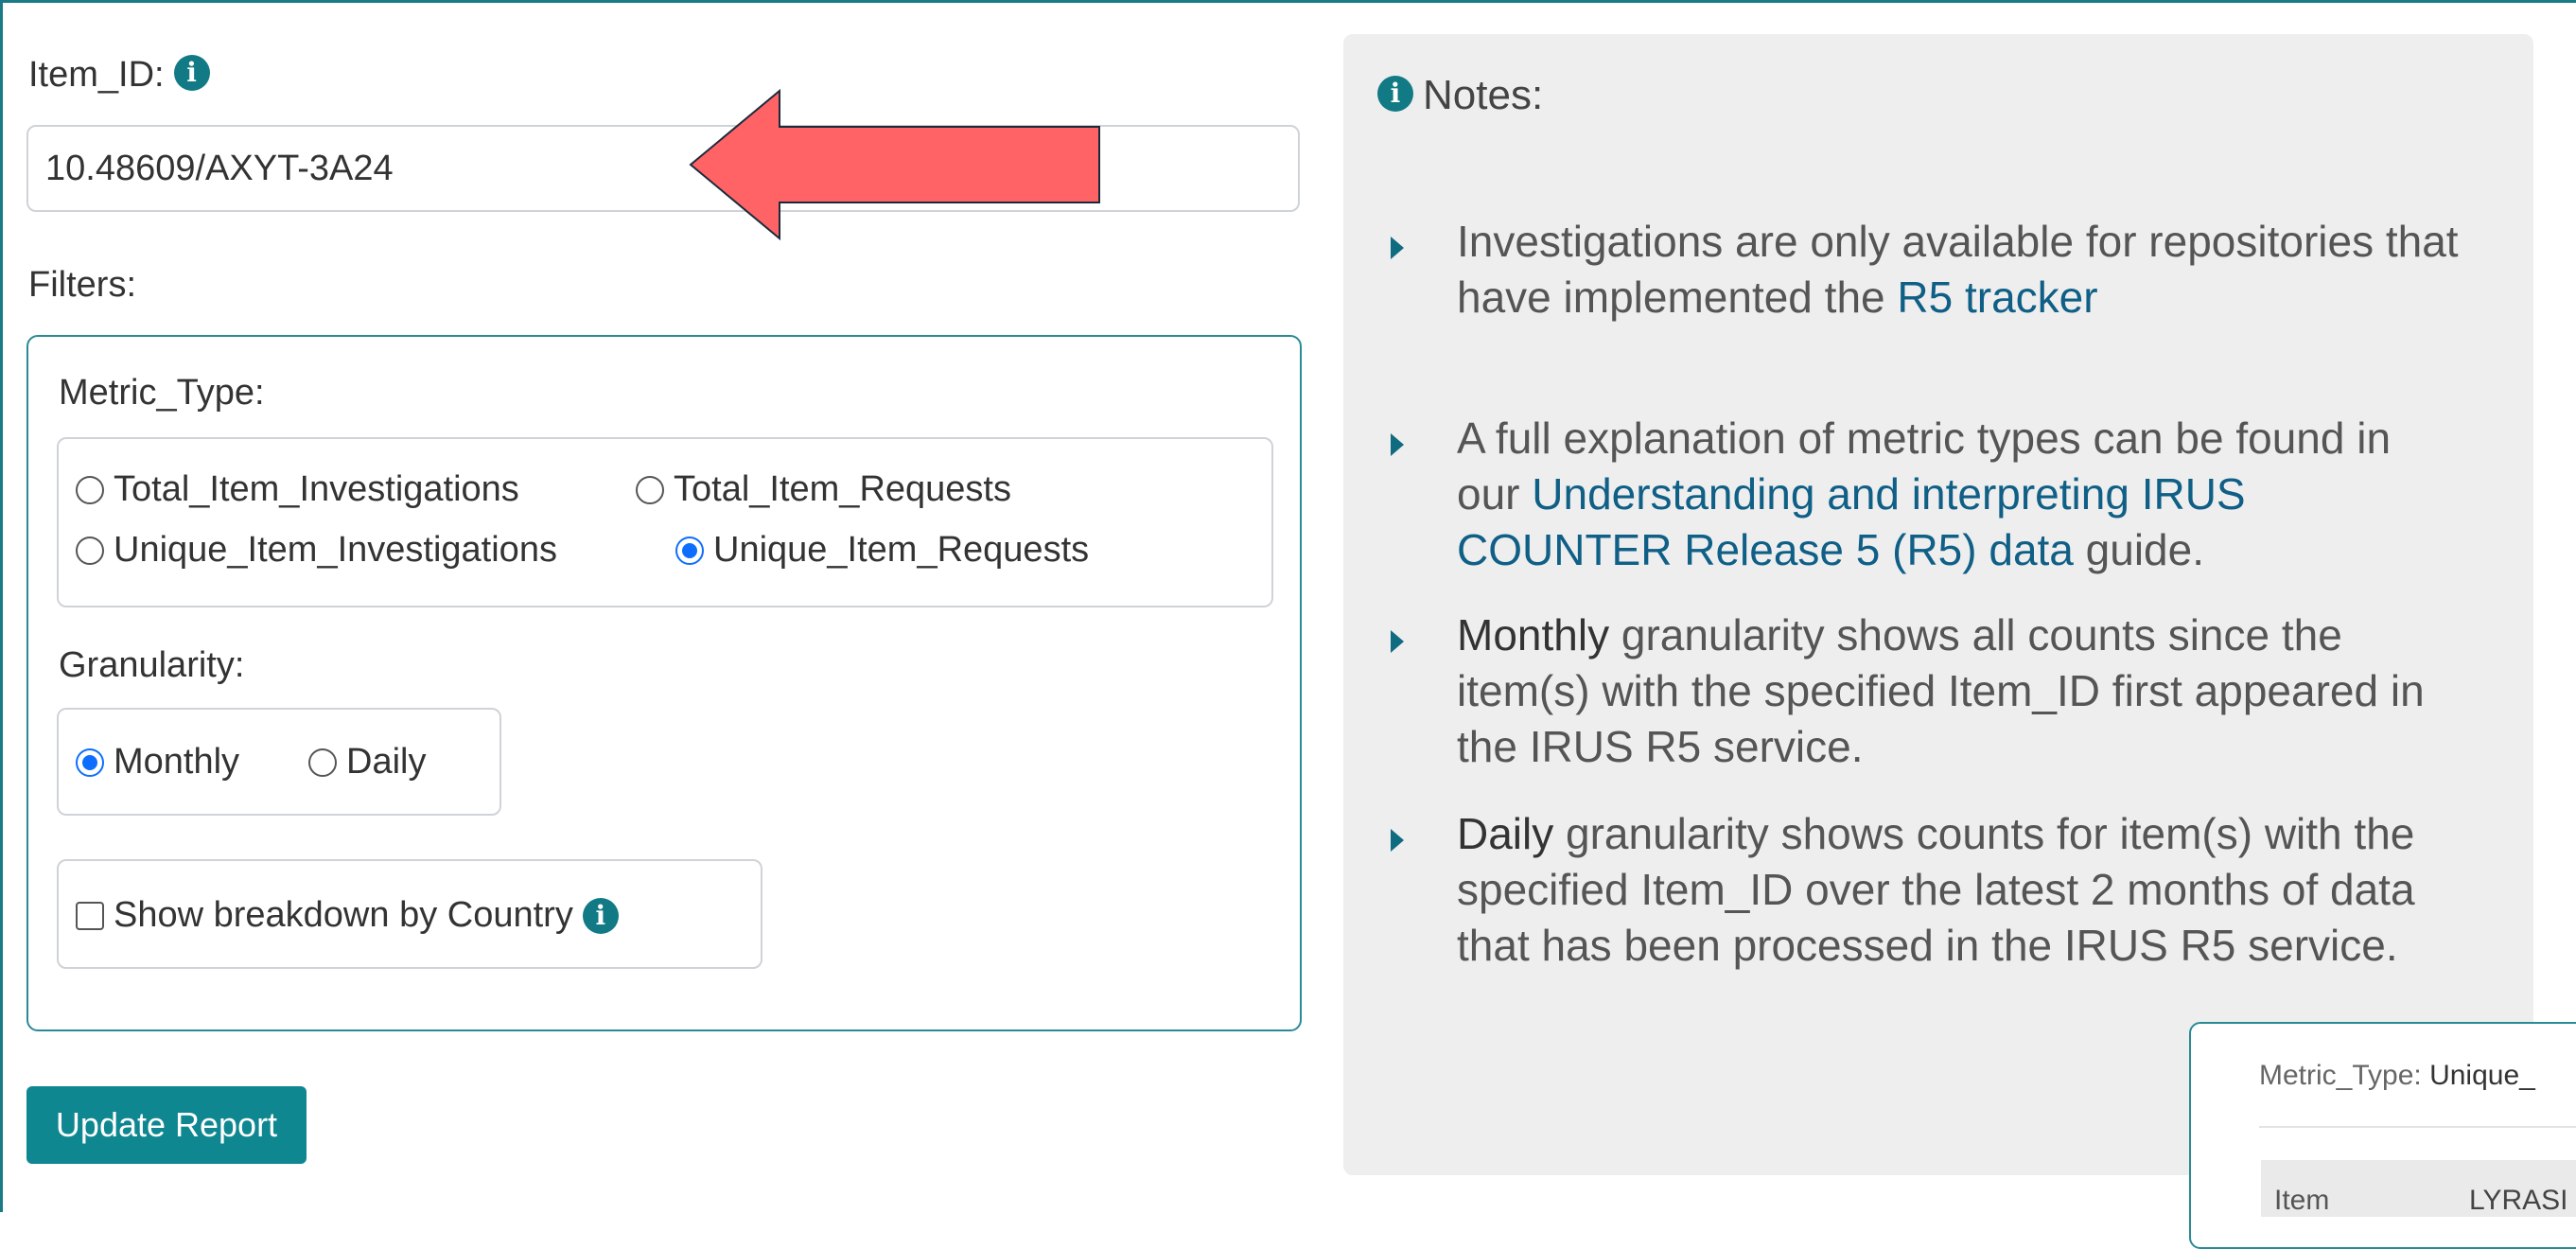 Image resolution: width=2576 pixels, height=1249 pixels. I want to click on radio-label: Total_Item_Investigations, so click(317, 489).